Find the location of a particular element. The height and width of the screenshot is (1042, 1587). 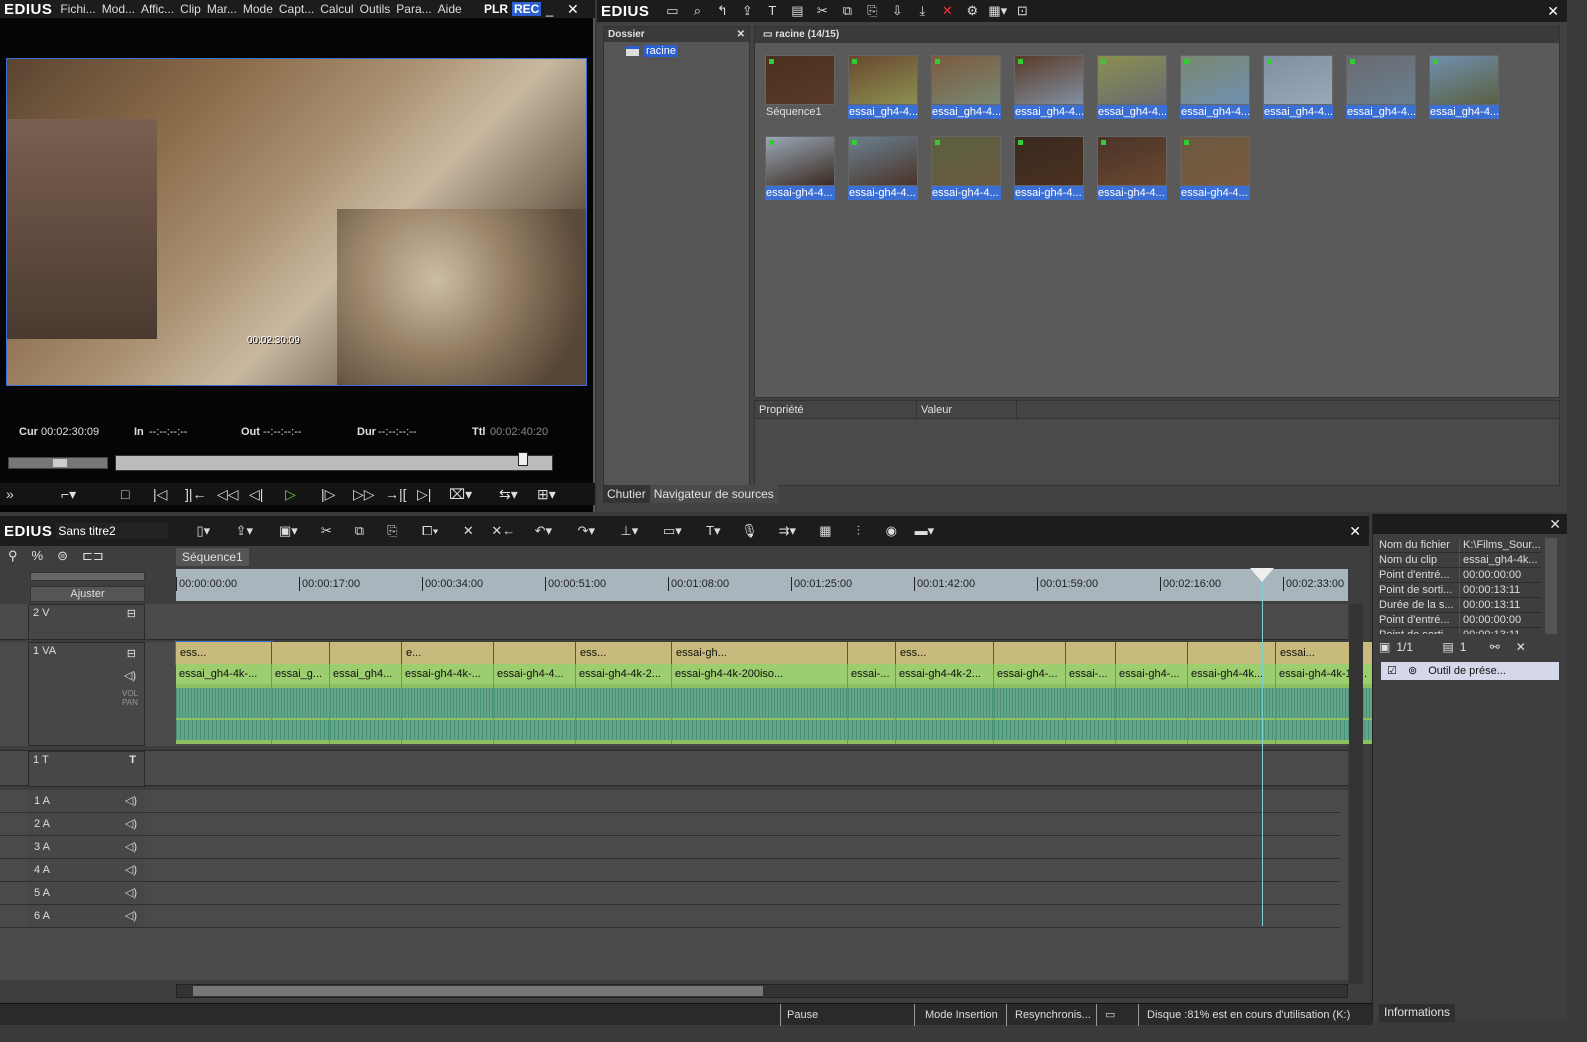

timeline-icon: ⤓ is located at coordinates (922, 11).